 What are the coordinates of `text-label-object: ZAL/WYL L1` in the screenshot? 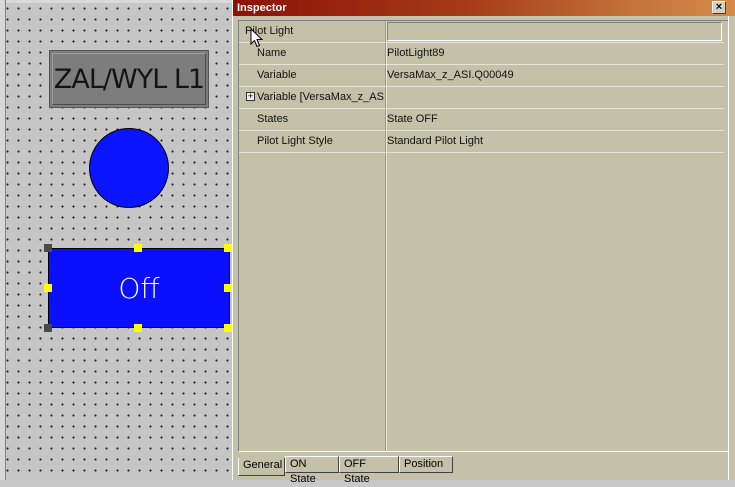 It's located at (129, 79).